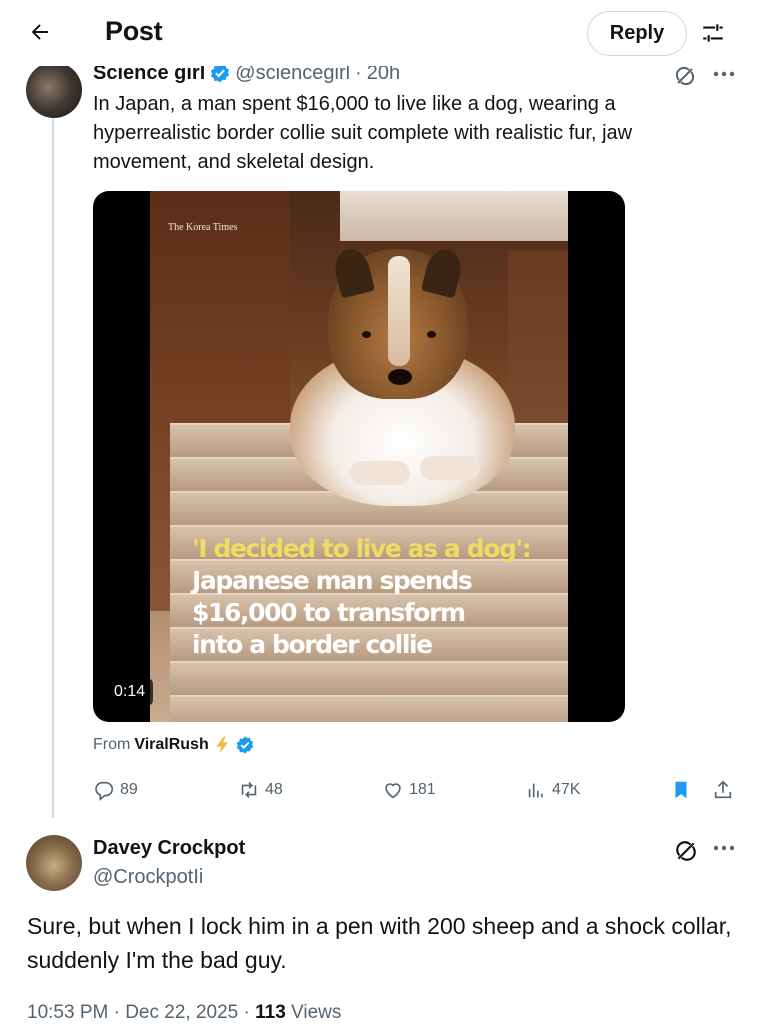 The width and height of the screenshot is (766, 1024). Describe the element at coordinates (222, 745) in the screenshot. I see `bolt-icon` at that location.